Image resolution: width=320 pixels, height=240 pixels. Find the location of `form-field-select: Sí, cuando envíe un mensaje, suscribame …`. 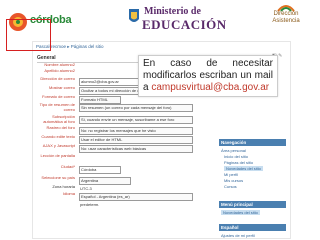

form-field-select: Sí, cuando envíe un mensaje, suscribame … is located at coordinates (136, 120).